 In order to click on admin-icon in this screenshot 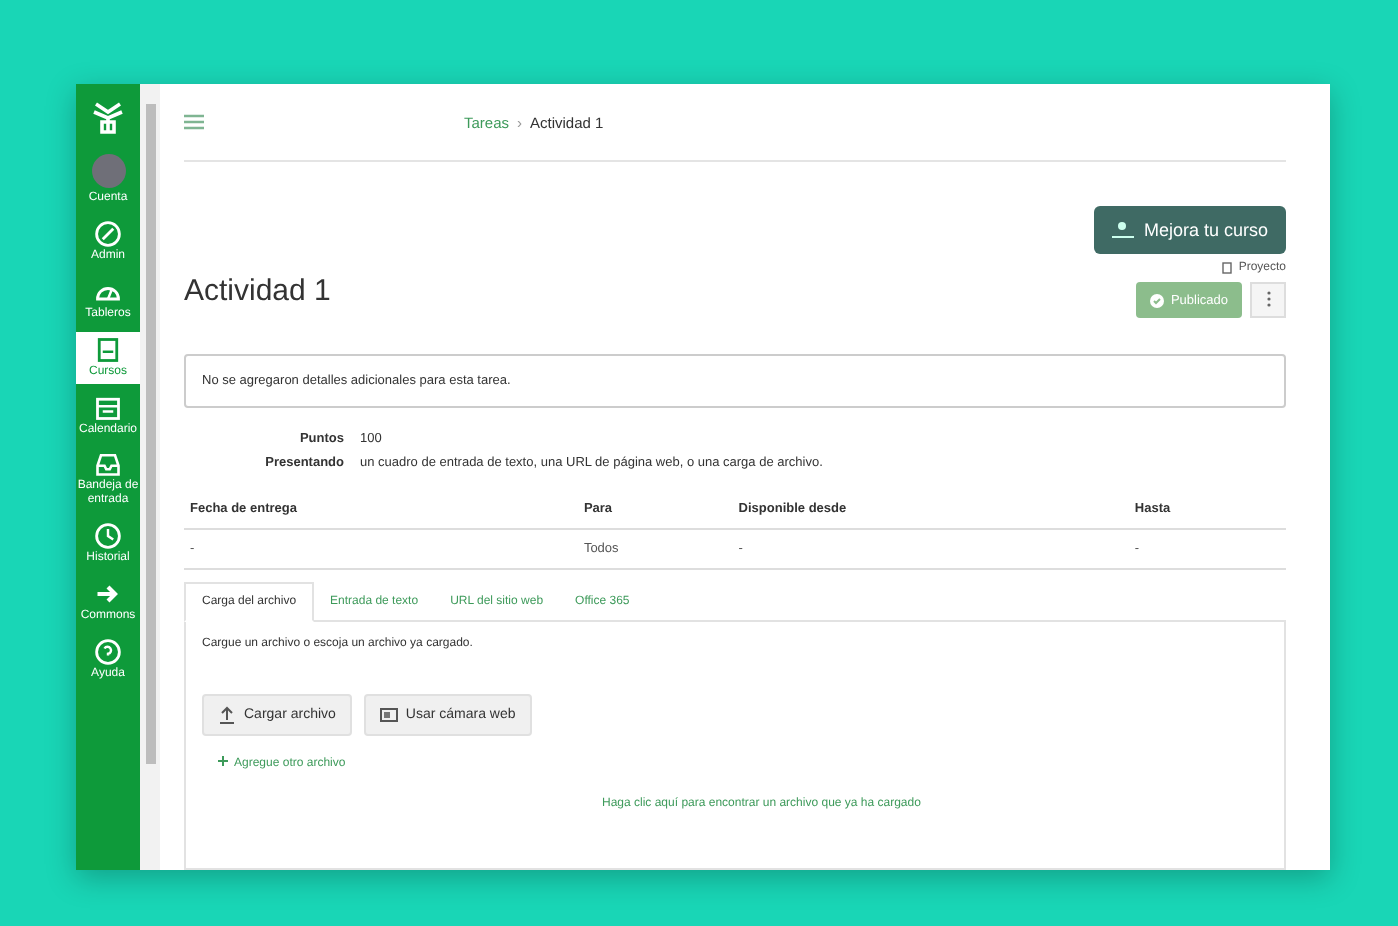, I will do `click(108, 233)`.